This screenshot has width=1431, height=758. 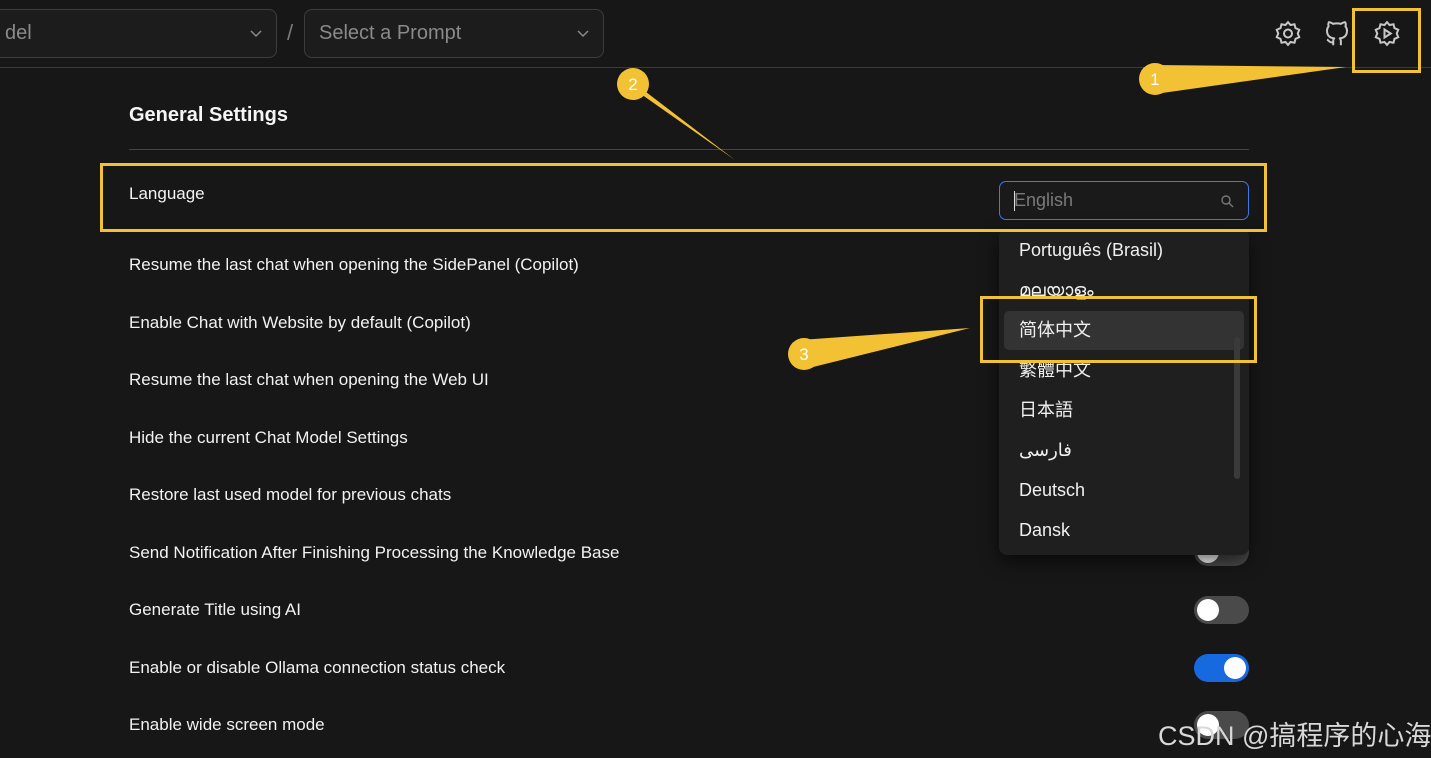 I want to click on setting-label: Hide the current Chat Model Settings, so click(x=268, y=437).